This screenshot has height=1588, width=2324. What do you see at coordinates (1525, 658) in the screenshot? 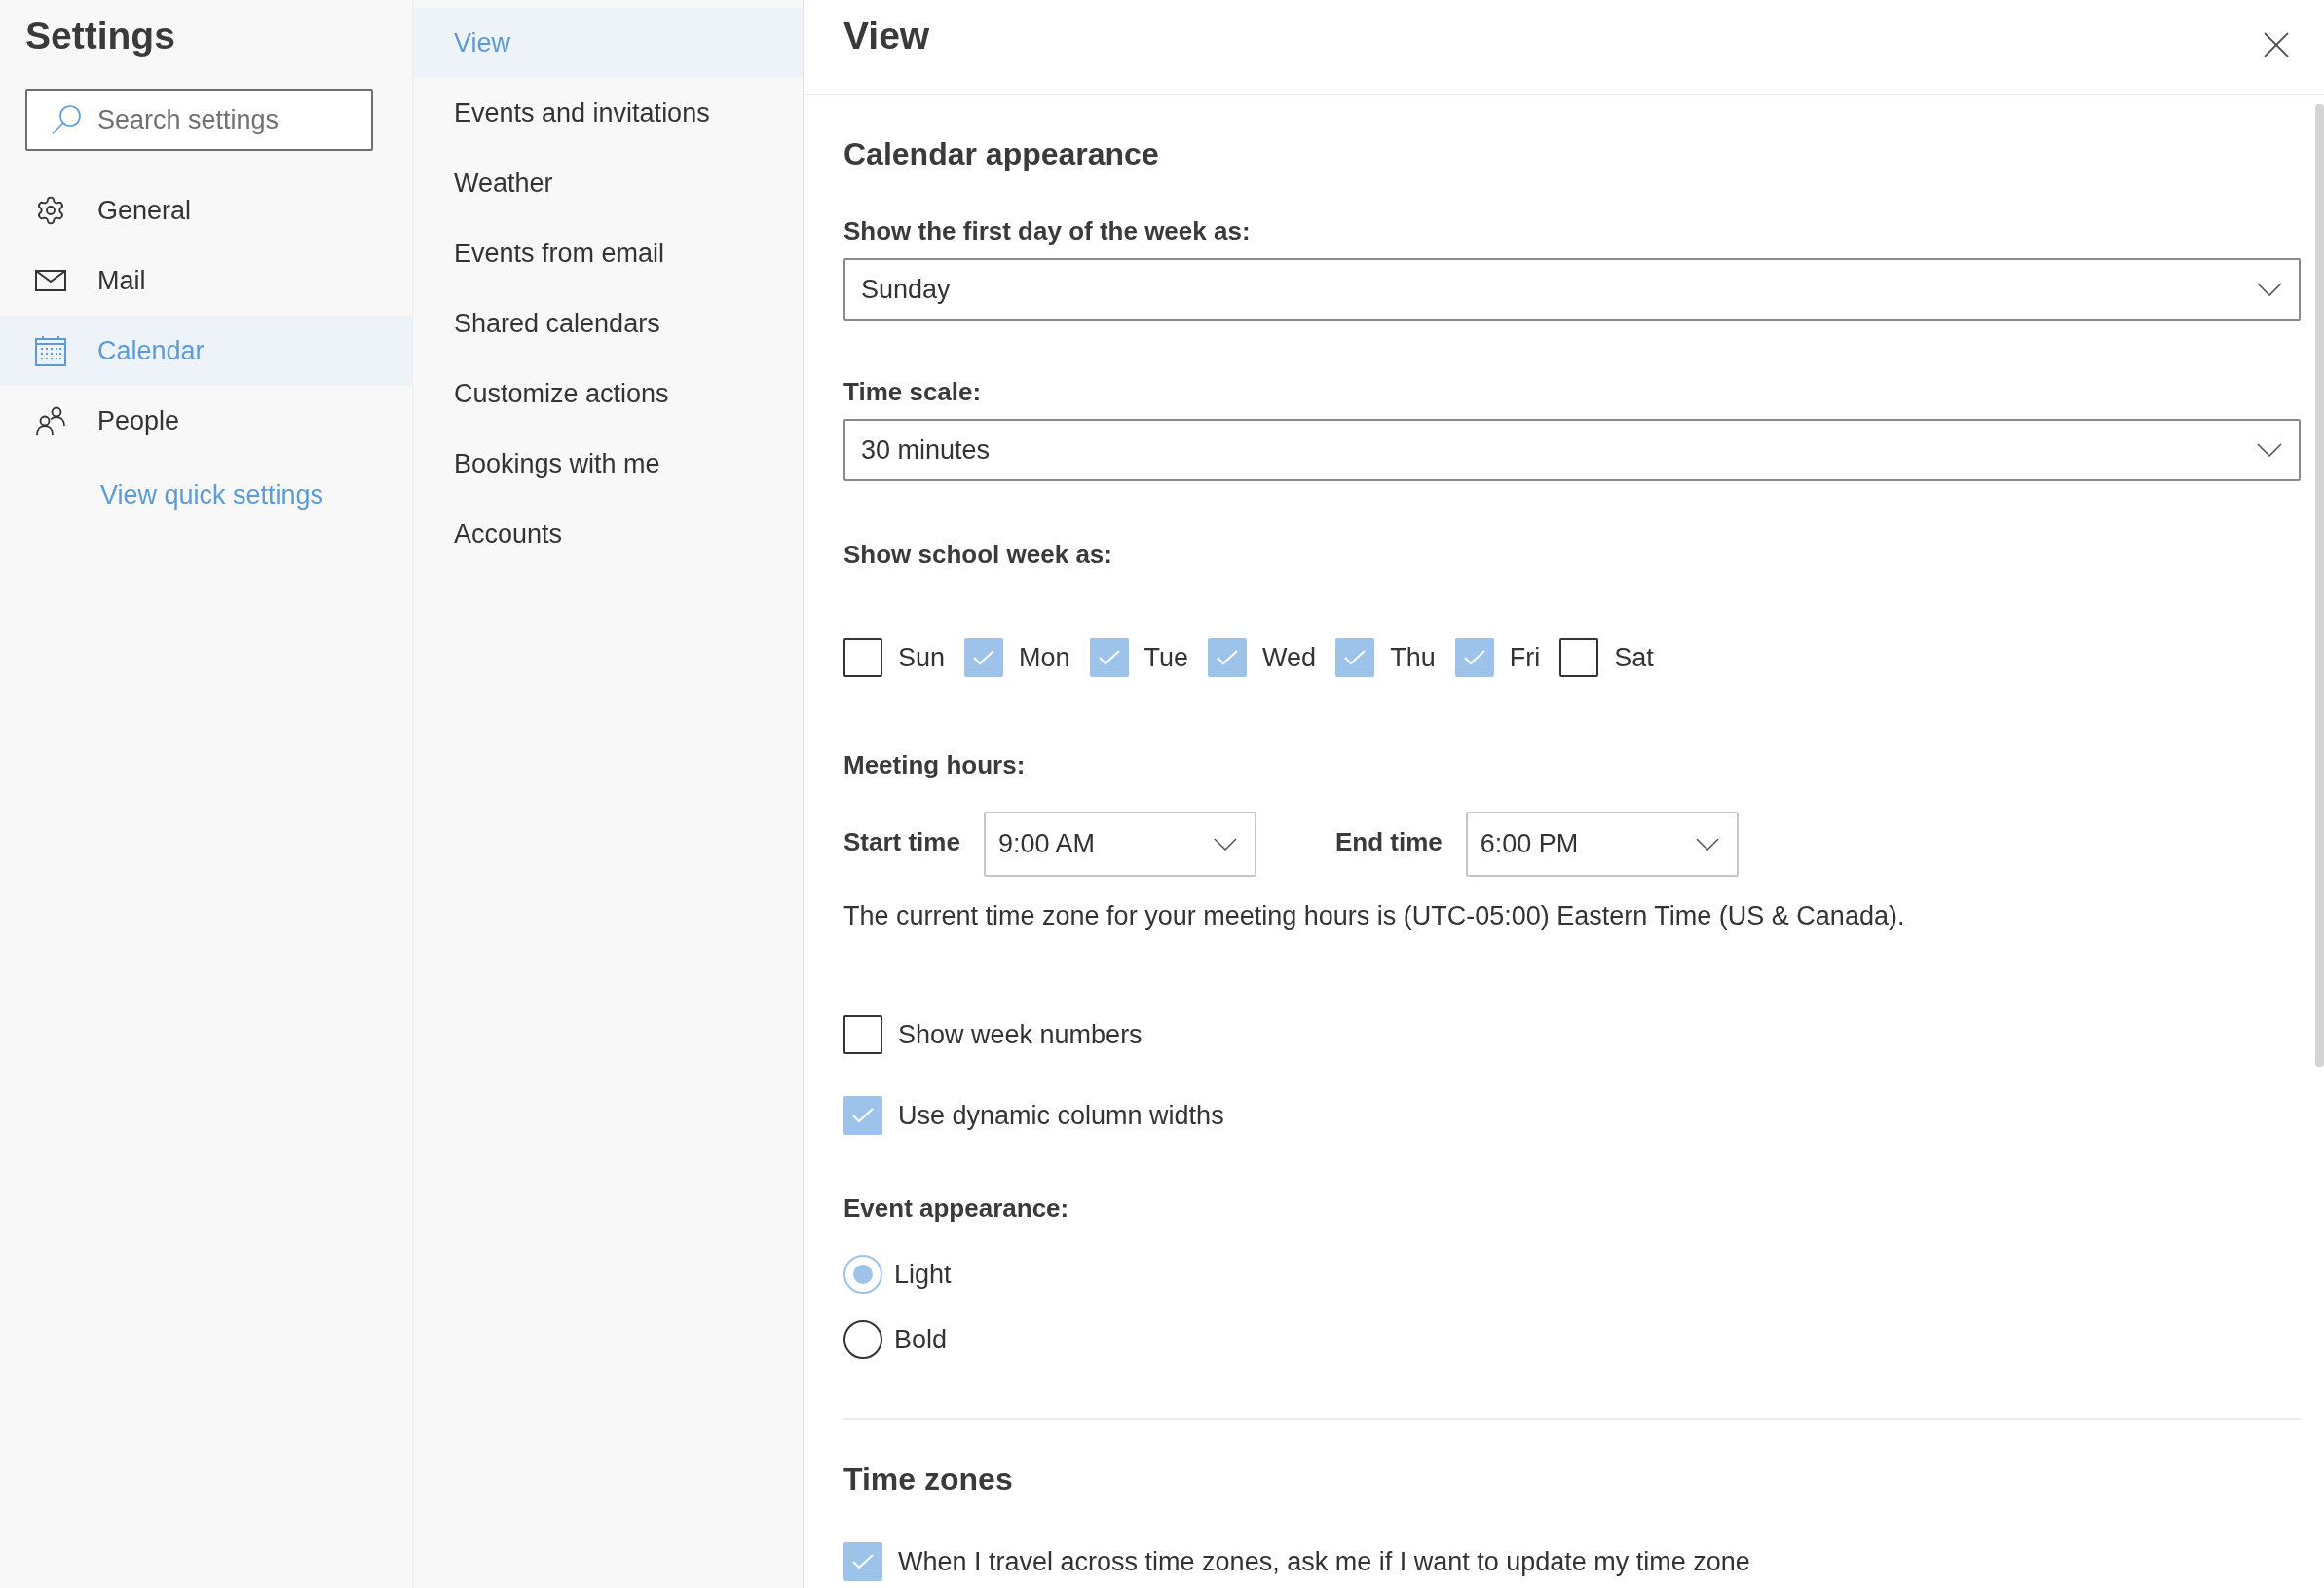
I see `checkbox-label: Fri` at bounding box center [1525, 658].